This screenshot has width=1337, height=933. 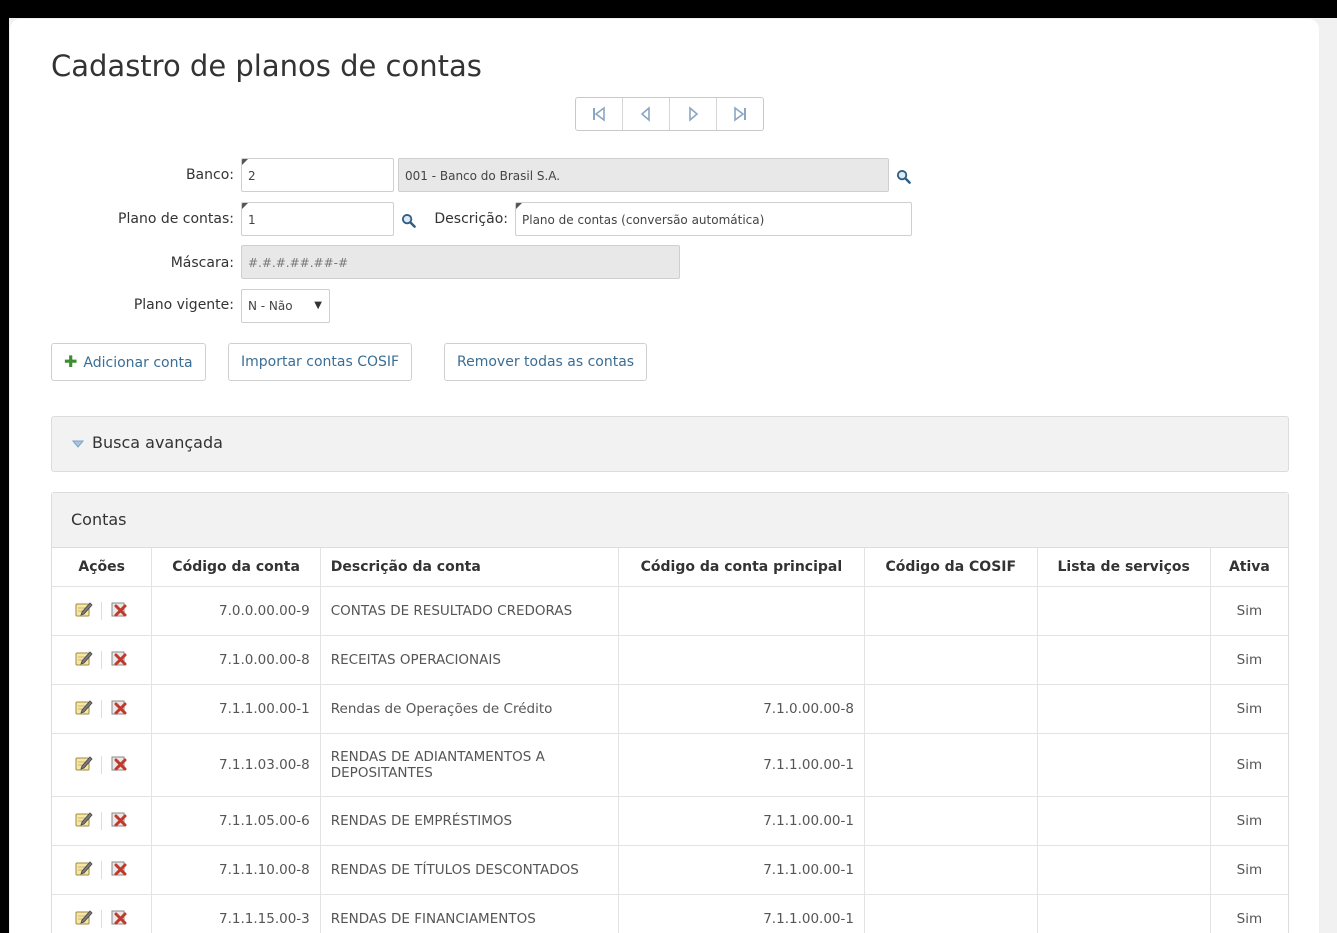 What do you see at coordinates (176, 219) in the screenshot?
I see `plano-label: Plano de contas:` at bounding box center [176, 219].